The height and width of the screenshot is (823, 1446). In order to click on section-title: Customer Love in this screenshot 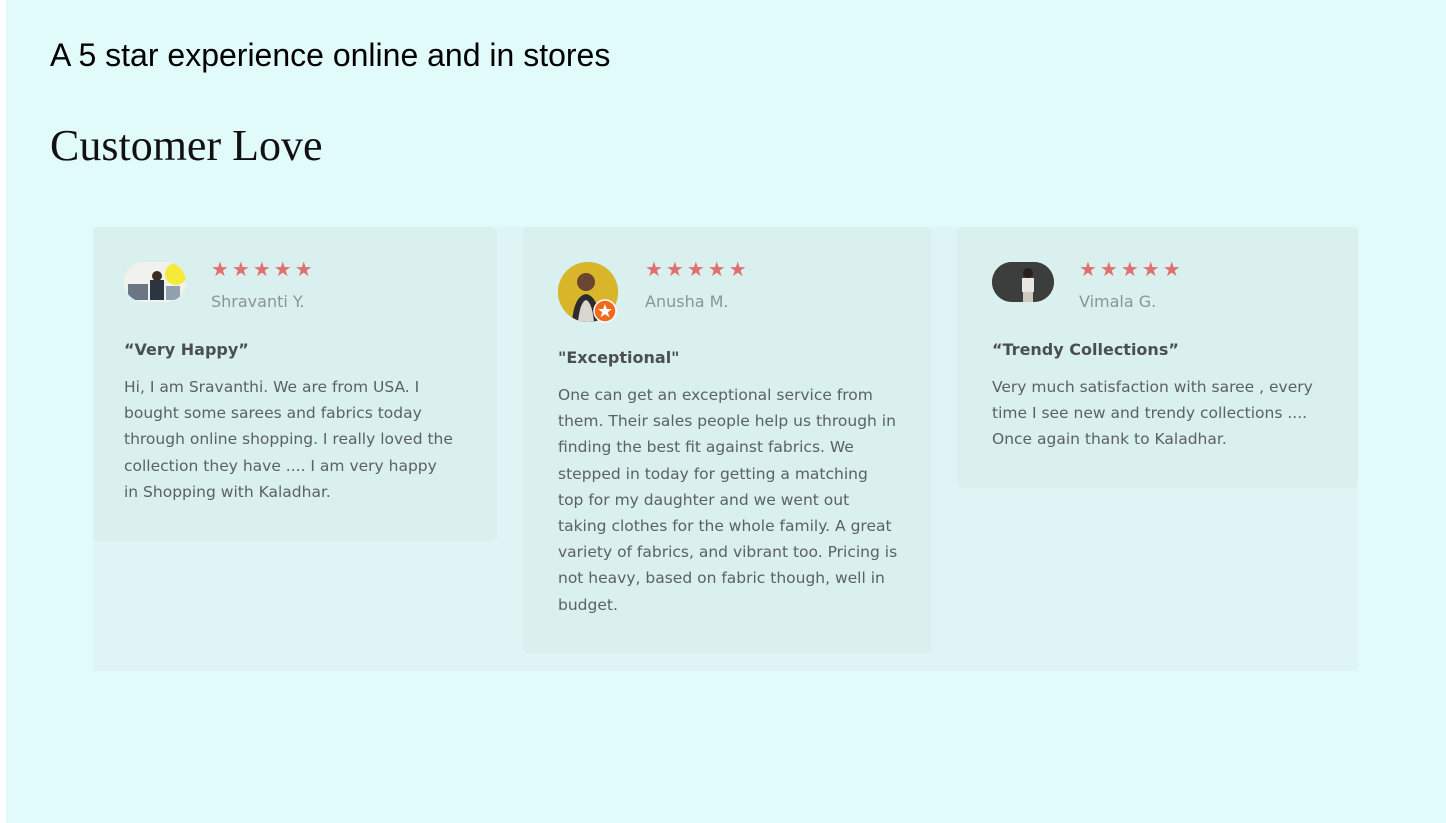, I will do `click(186, 145)`.